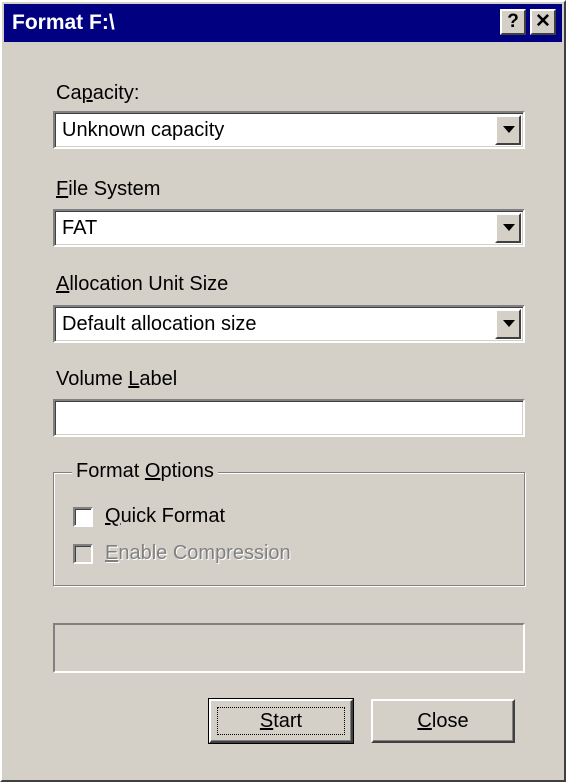  I want to click on allocation-value: Default allocation size, so click(159, 324).